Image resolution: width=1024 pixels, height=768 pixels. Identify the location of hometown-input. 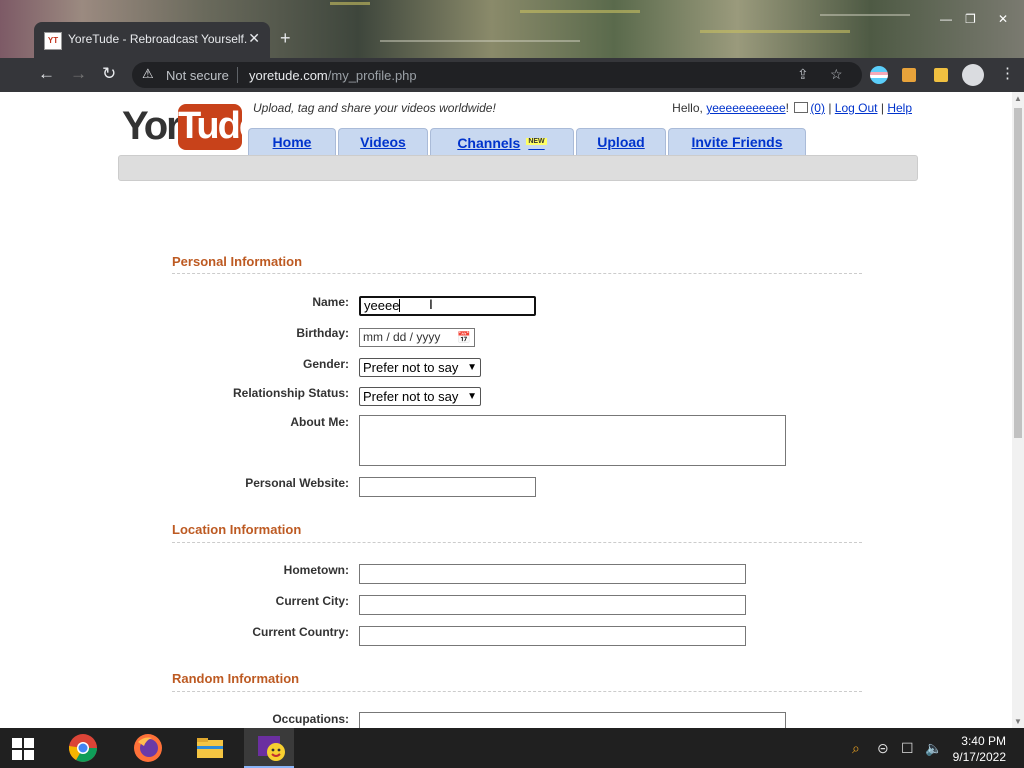
(552, 574).